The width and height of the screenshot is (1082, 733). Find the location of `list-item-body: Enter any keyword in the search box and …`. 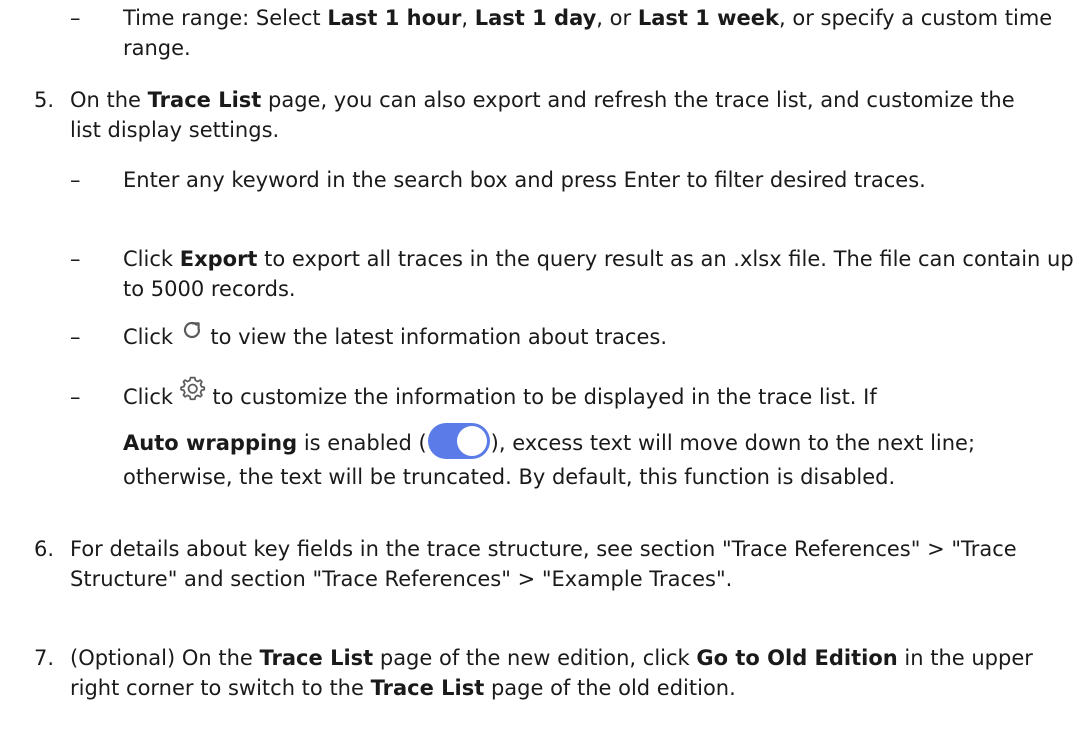

list-item-body: Enter any keyword in the search box and … is located at coordinates (524, 180).